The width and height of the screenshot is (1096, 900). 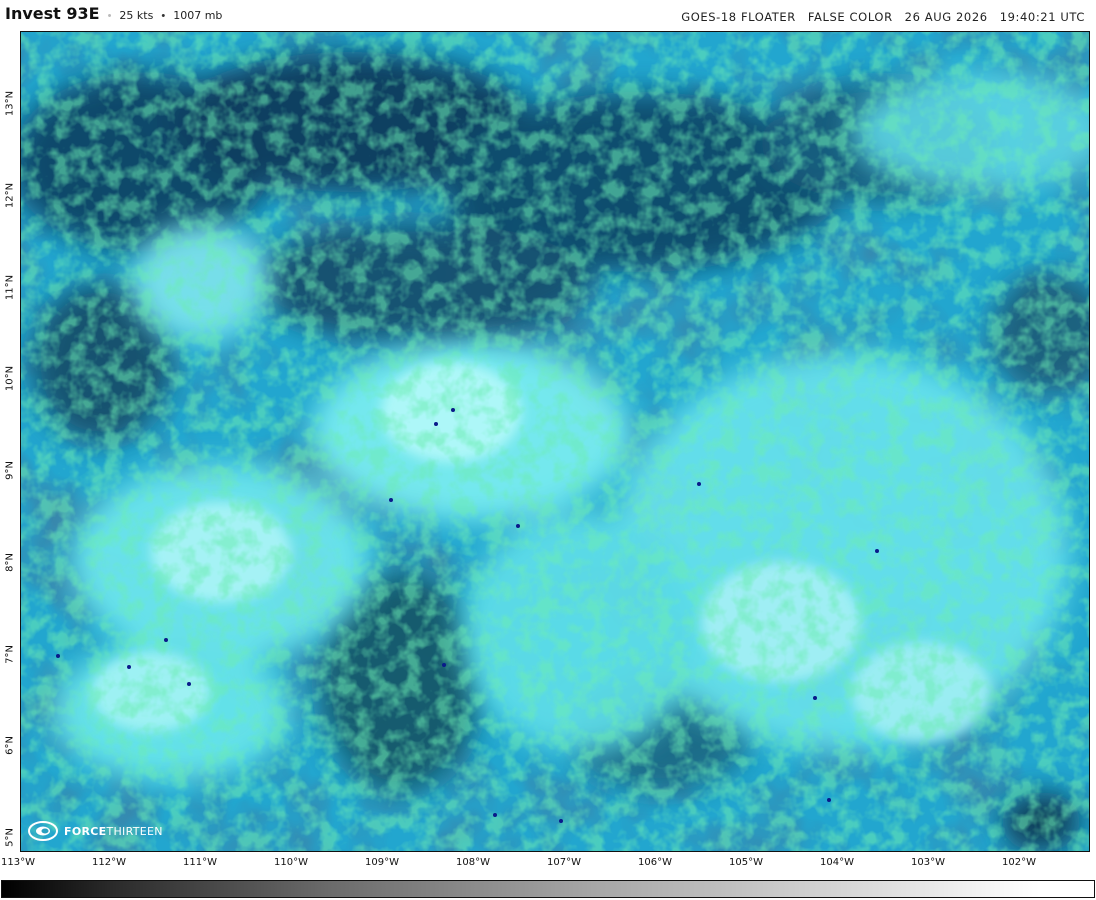 I want to click on satellite-name: GOES-18 FLOATER, so click(x=738, y=17).